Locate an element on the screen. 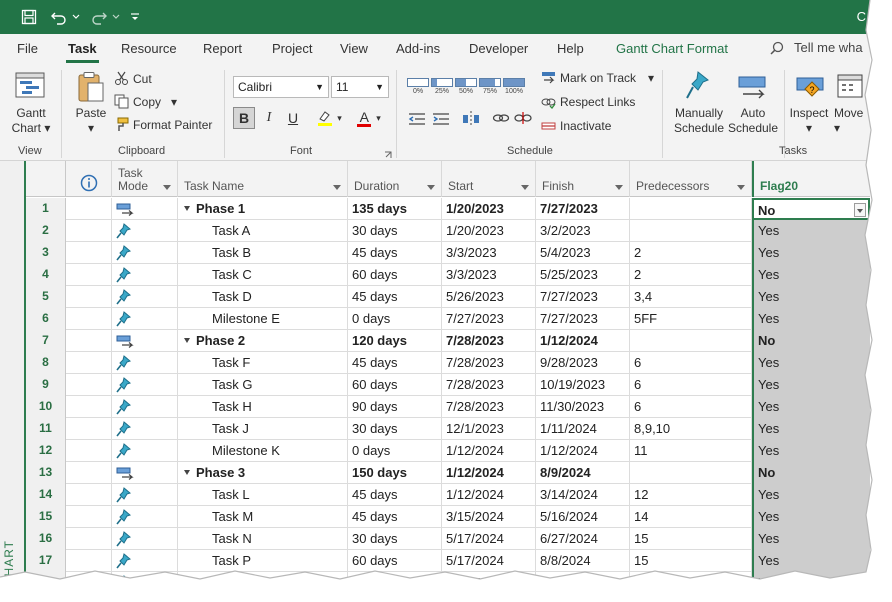  start-cell: 3/3/2023 is located at coordinates (489, 275).